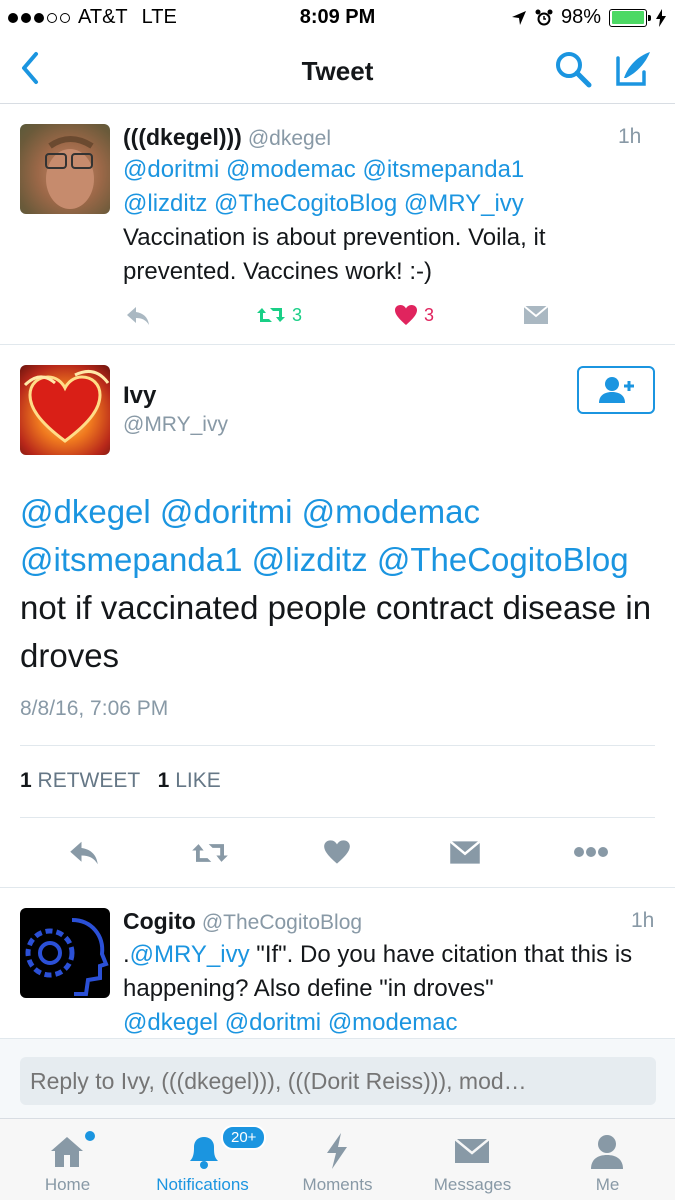 This screenshot has width=675, height=1200. What do you see at coordinates (607, 1184) in the screenshot?
I see `tab-label: Me` at bounding box center [607, 1184].